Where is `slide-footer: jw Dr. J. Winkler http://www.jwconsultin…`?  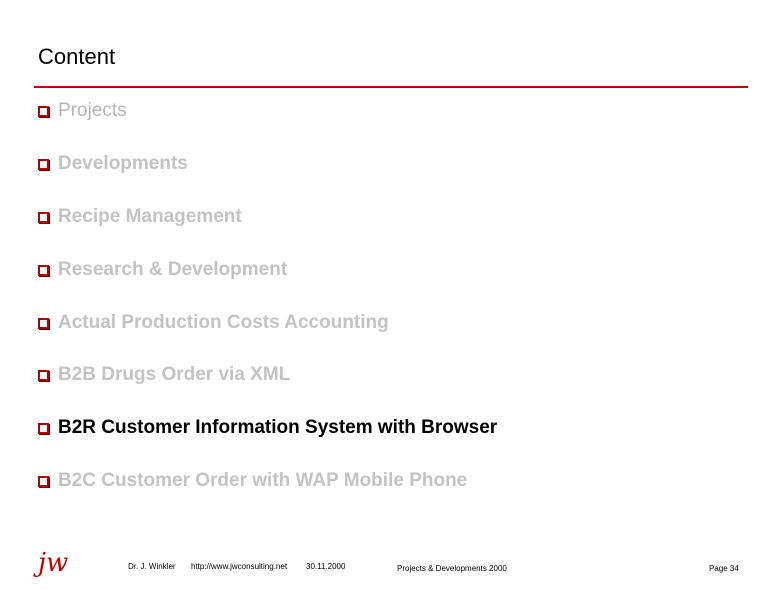
slide-footer: jw Dr. J. Winkler http://www.jwconsultin… is located at coordinates (390, 568).